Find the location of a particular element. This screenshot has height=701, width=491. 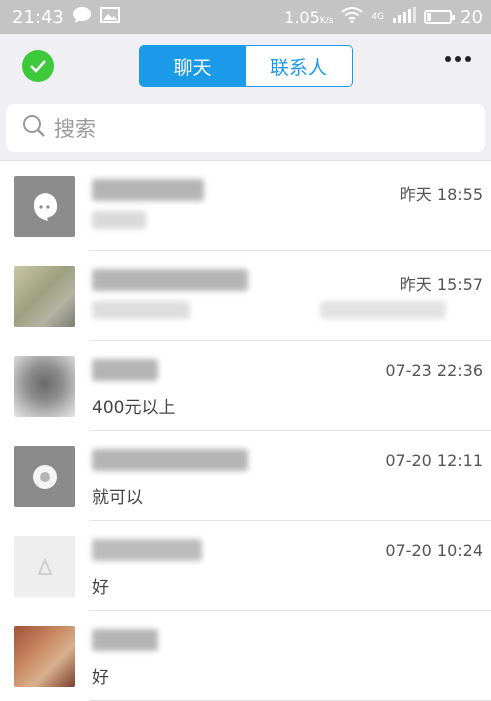

message-time: 昨天 18:55 is located at coordinates (441, 194).